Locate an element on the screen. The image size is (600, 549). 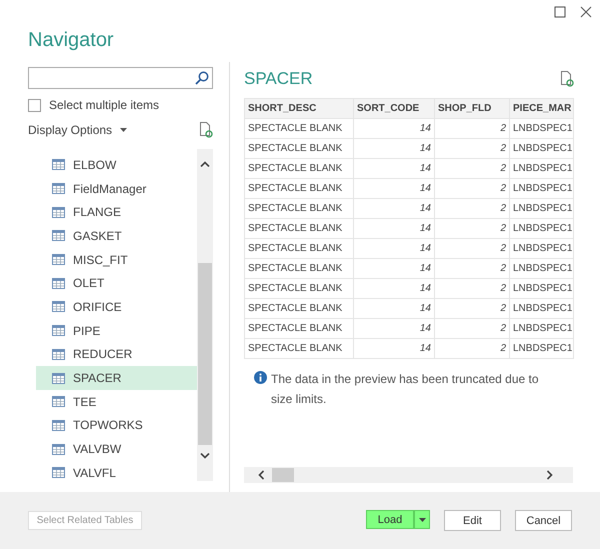
table-list-item: FLANGE is located at coordinates (116, 212).